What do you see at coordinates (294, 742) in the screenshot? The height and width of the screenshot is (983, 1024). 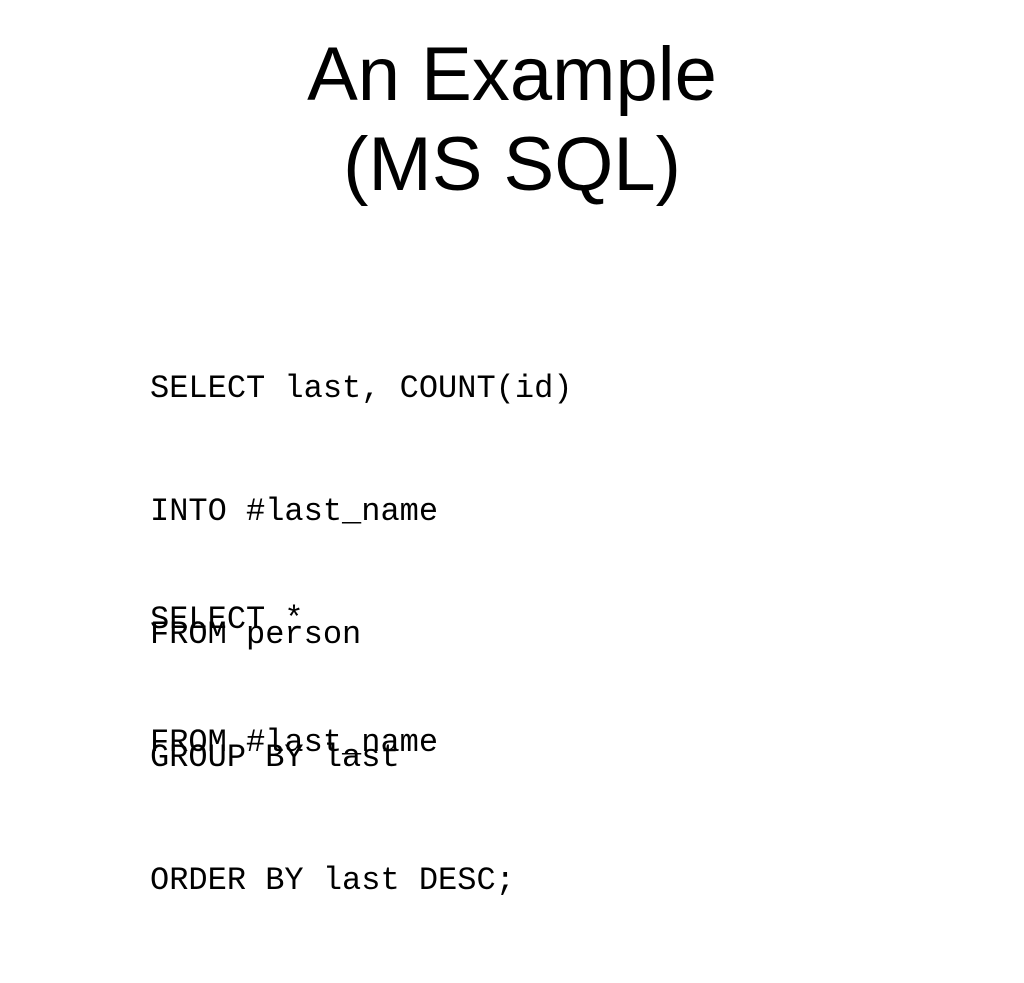 I see `code-line: FROM #last_name` at bounding box center [294, 742].